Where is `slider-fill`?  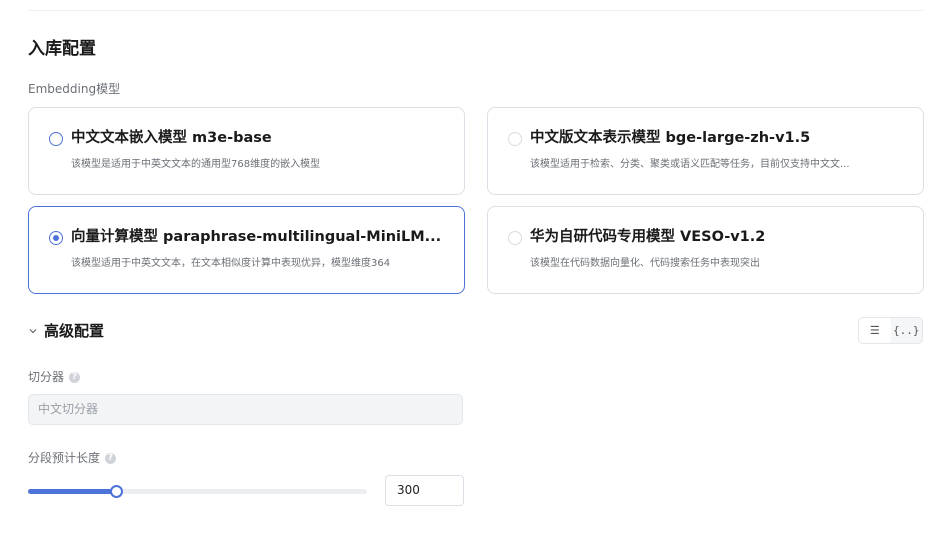 slider-fill is located at coordinates (72, 491).